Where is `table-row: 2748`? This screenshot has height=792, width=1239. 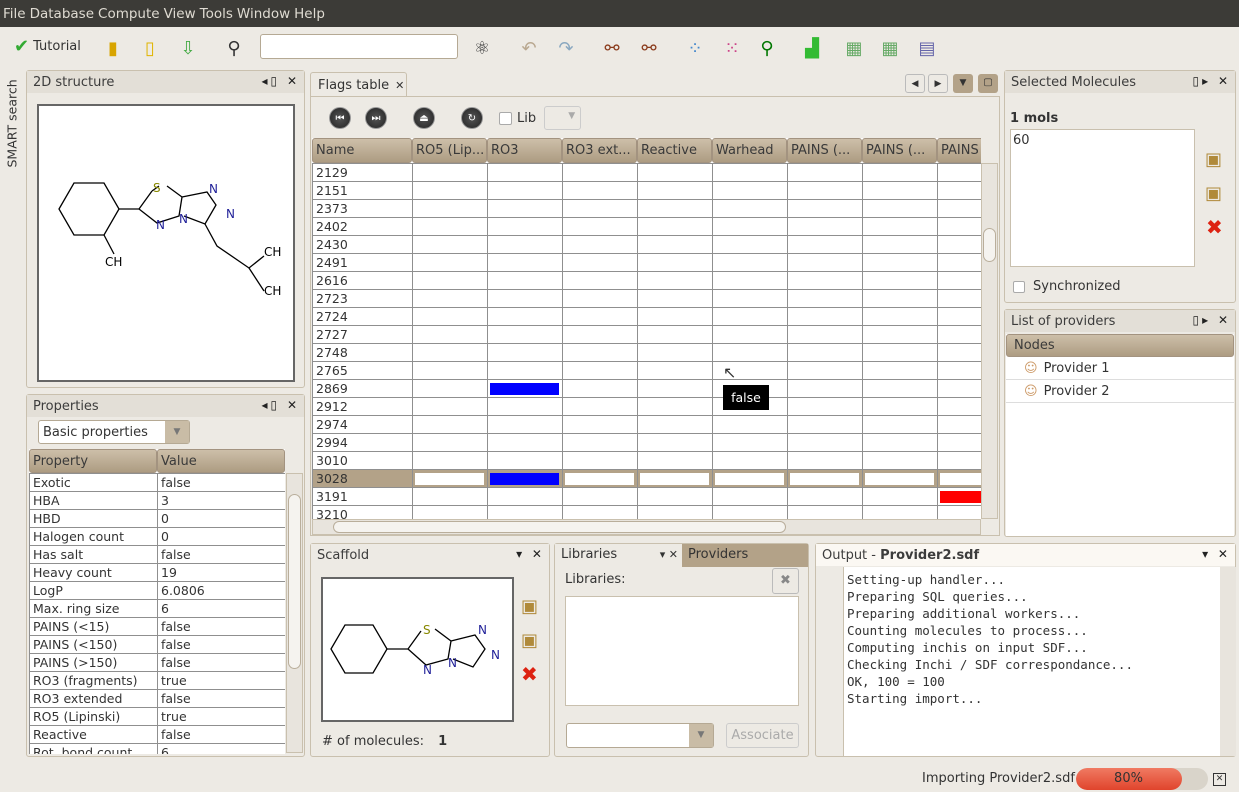 table-row: 2748 is located at coordinates (646, 352).